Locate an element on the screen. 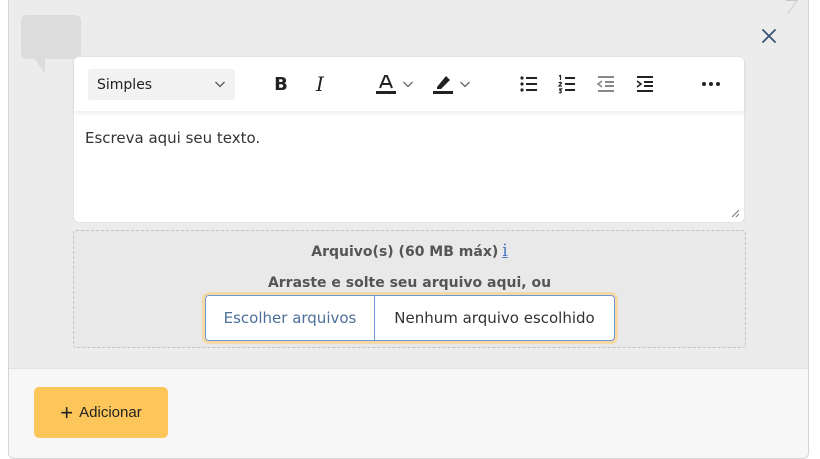 Image resolution: width=820 pixels, height=459 pixels. close-icon is located at coordinates (769, 36).